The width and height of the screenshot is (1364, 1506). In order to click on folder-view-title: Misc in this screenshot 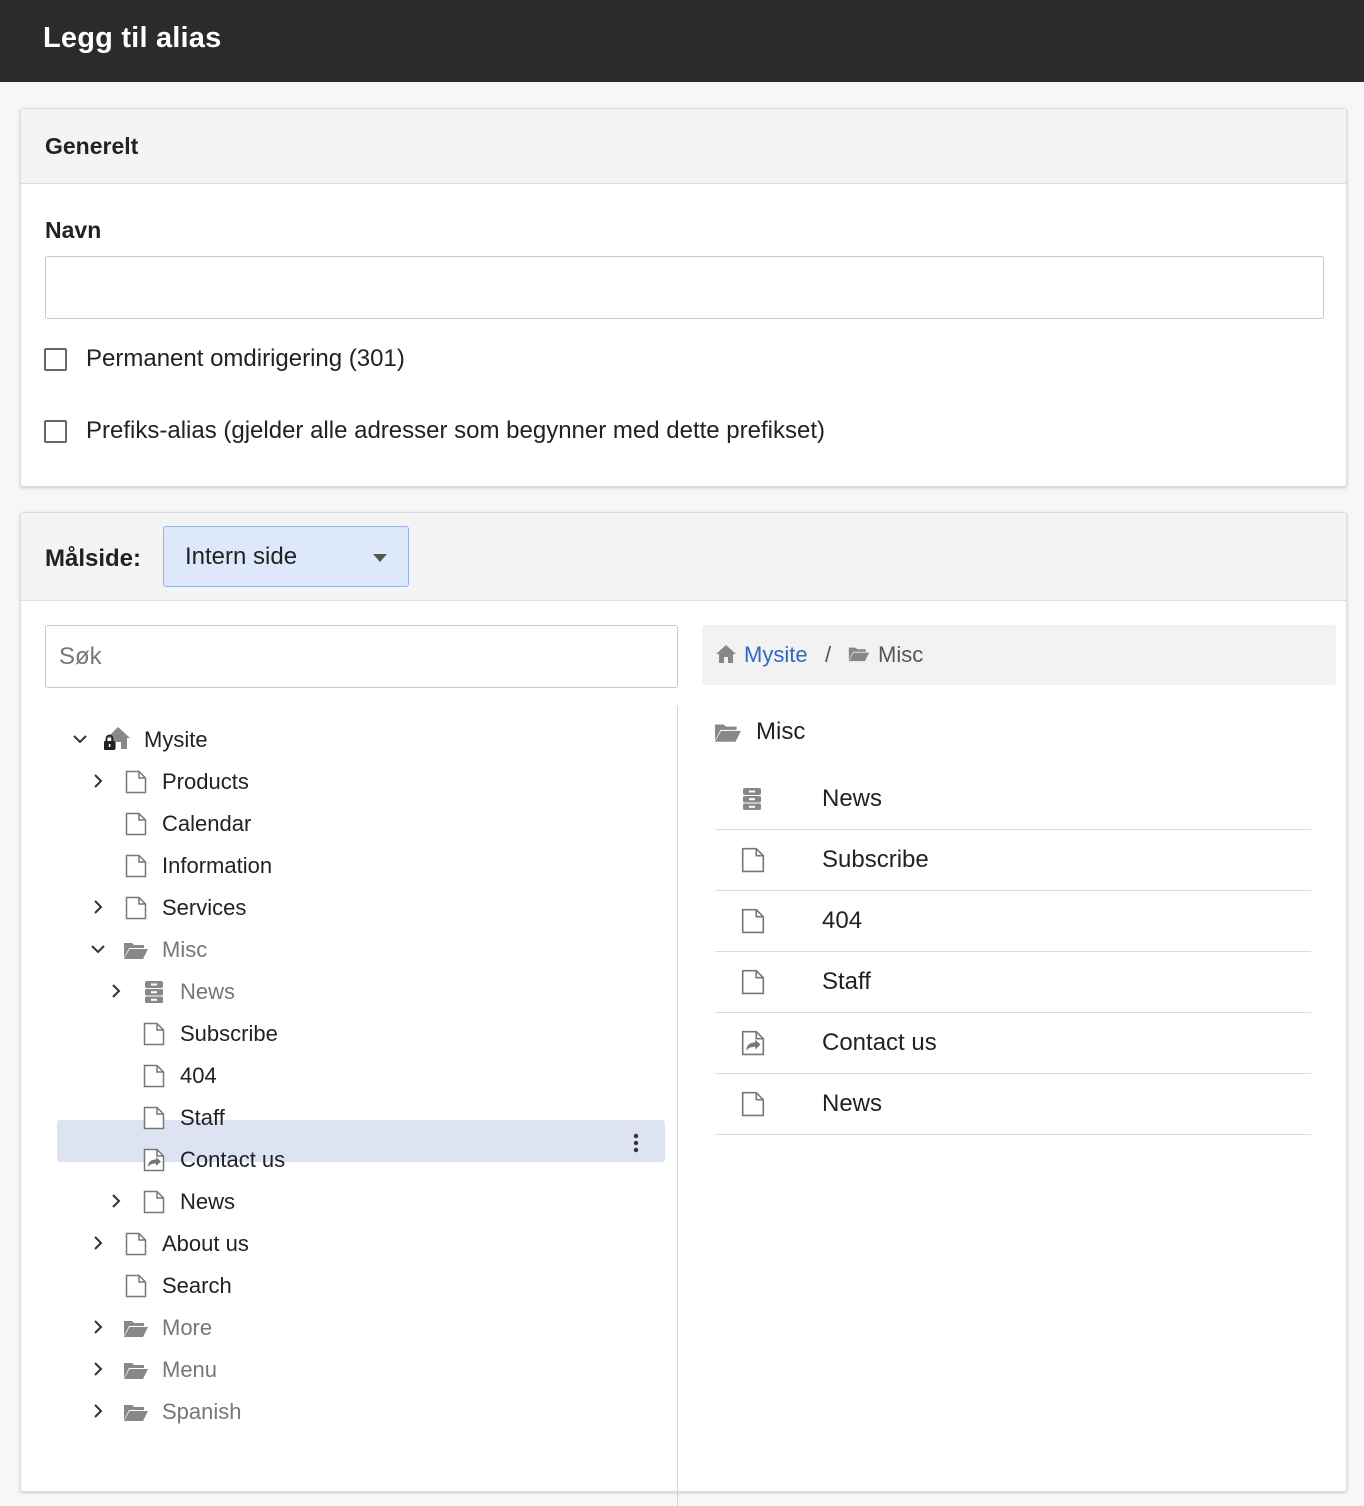, I will do `click(781, 731)`.